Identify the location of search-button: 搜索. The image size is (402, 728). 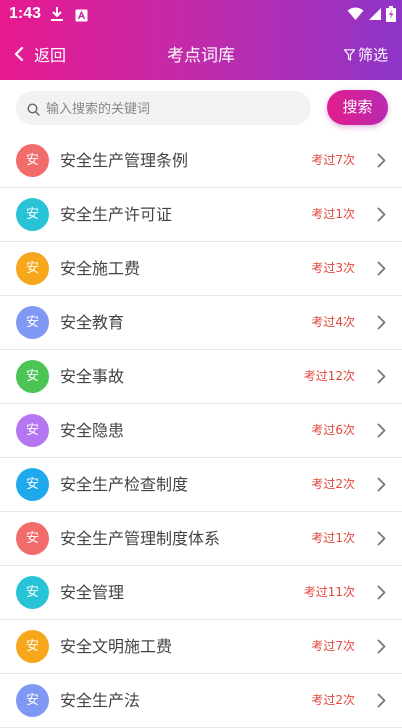
(357, 107).